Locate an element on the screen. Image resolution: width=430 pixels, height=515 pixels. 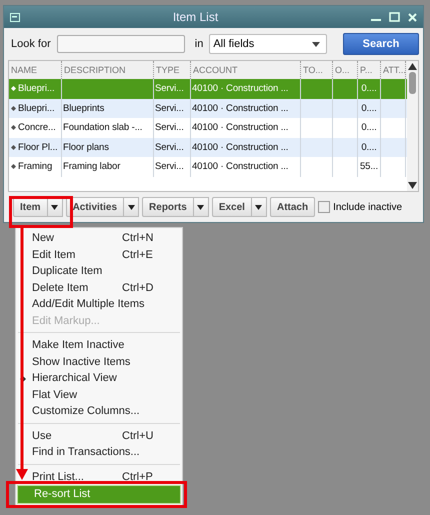
close-icon is located at coordinates (412, 17).